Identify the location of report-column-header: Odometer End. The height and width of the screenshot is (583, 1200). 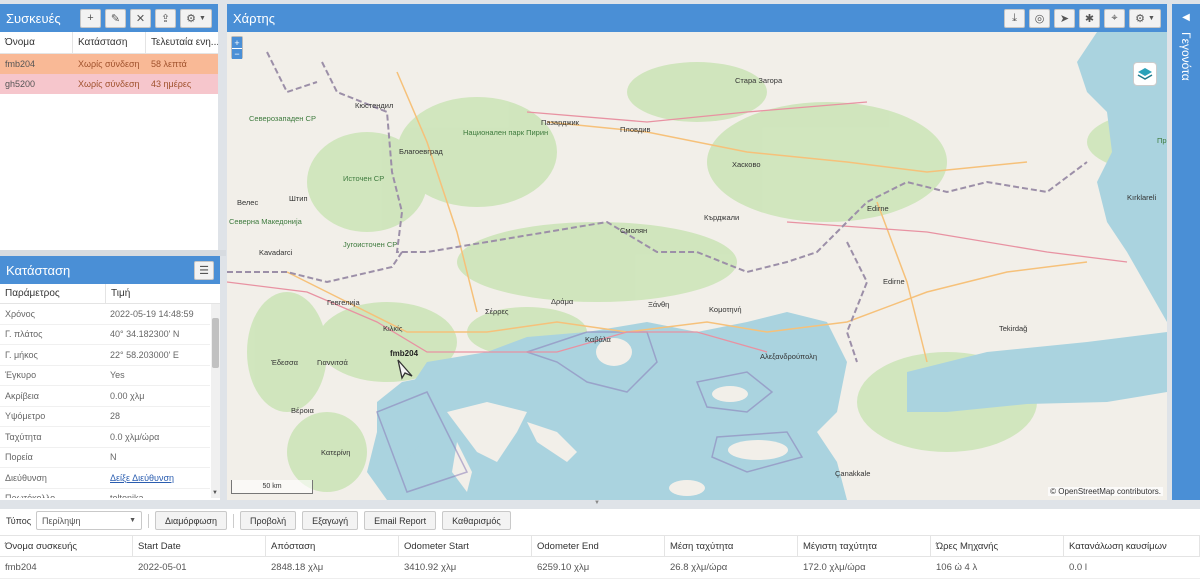
(598, 546).